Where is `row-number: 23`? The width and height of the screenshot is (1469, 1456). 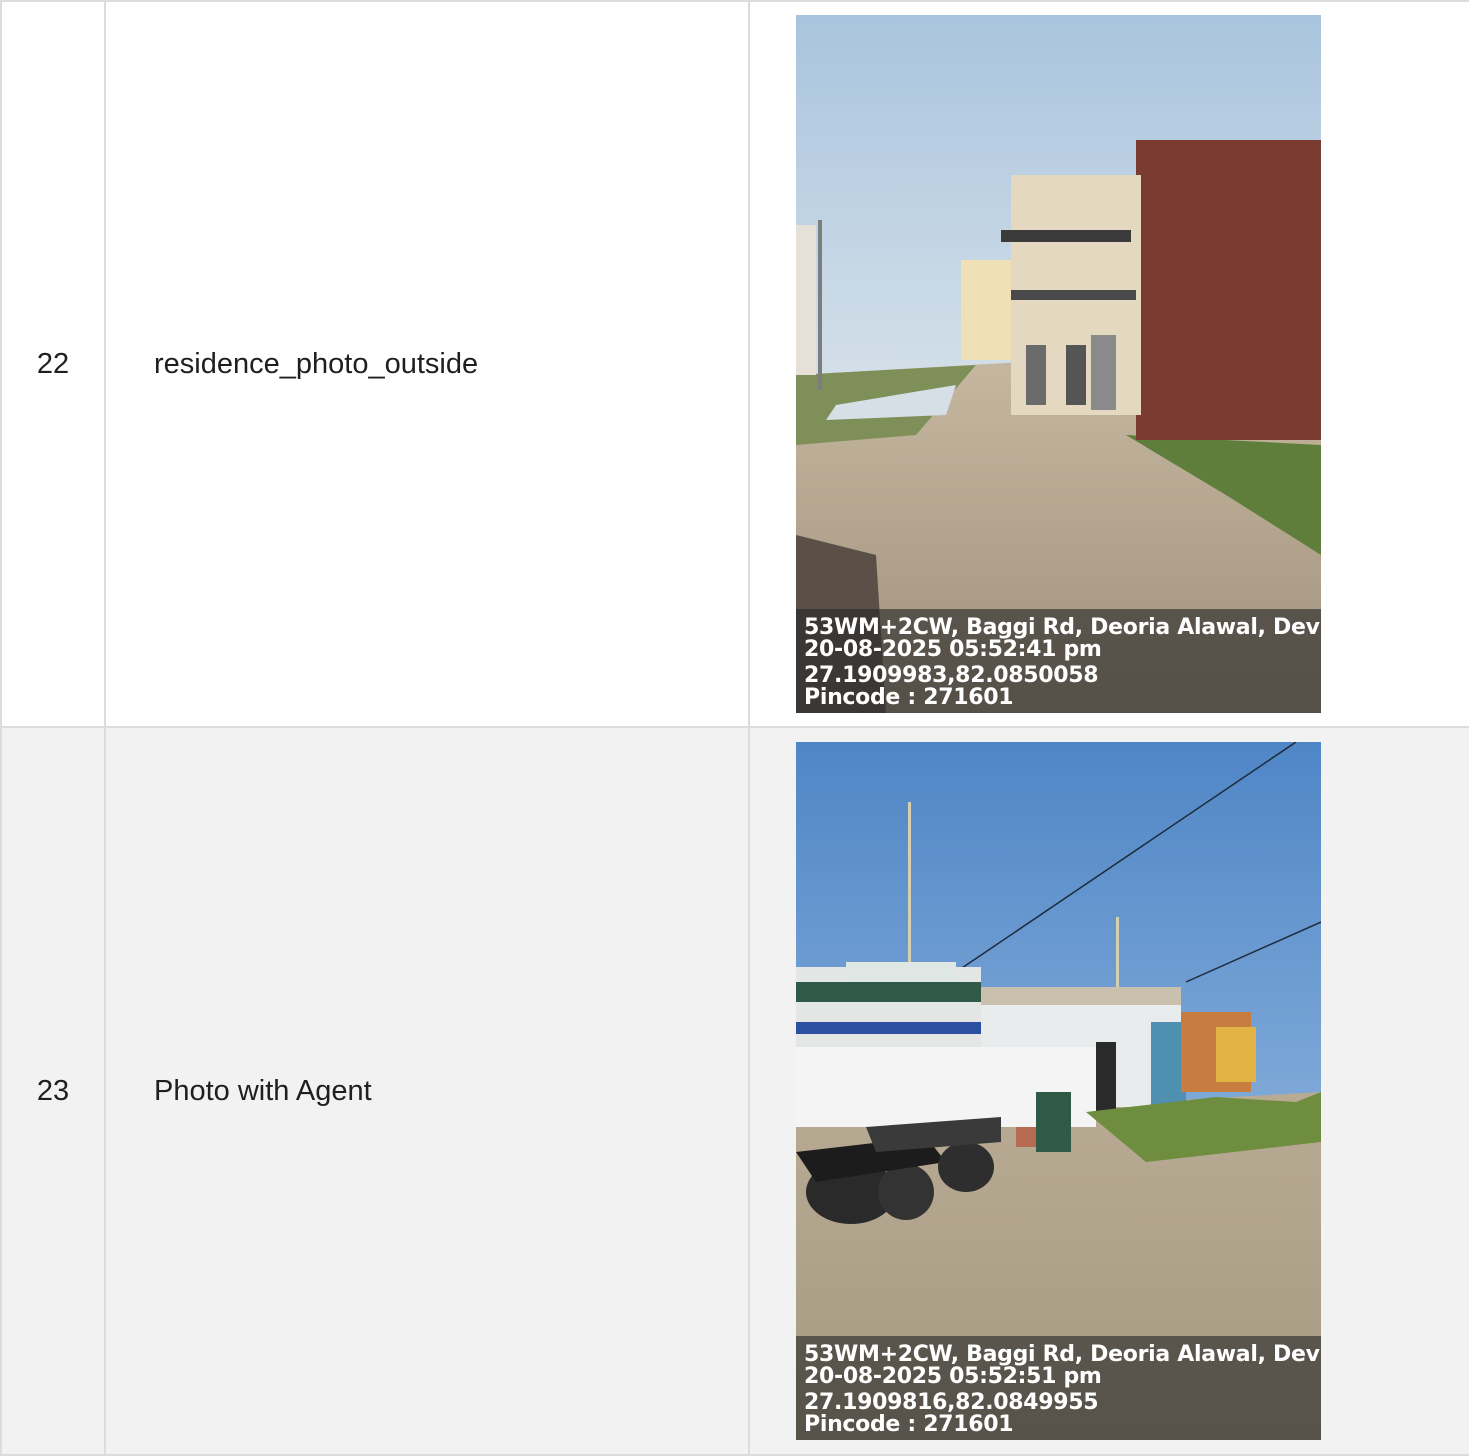
row-number: 23 is located at coordinates (53, 1091).